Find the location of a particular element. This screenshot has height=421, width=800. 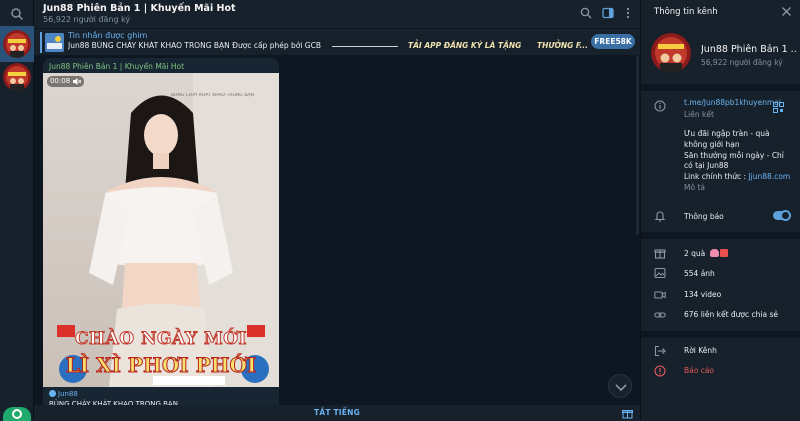

description-line: Link chính thức : Jjun88.com is located at coordinates (739, 177).